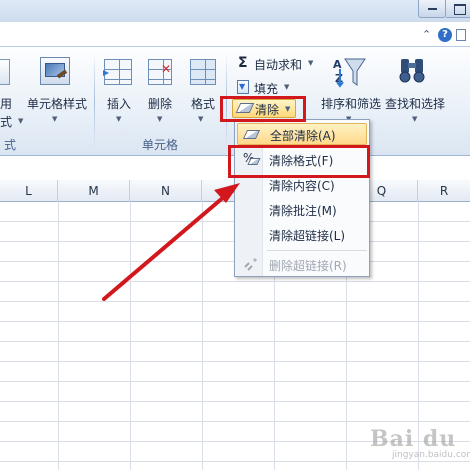 The height and width of the screenshot is (470, 470). What do you see at coordinates (6, 104) in the screenshot?
I see `left-cut-label-1: 用` at bounding box center [6, 104].